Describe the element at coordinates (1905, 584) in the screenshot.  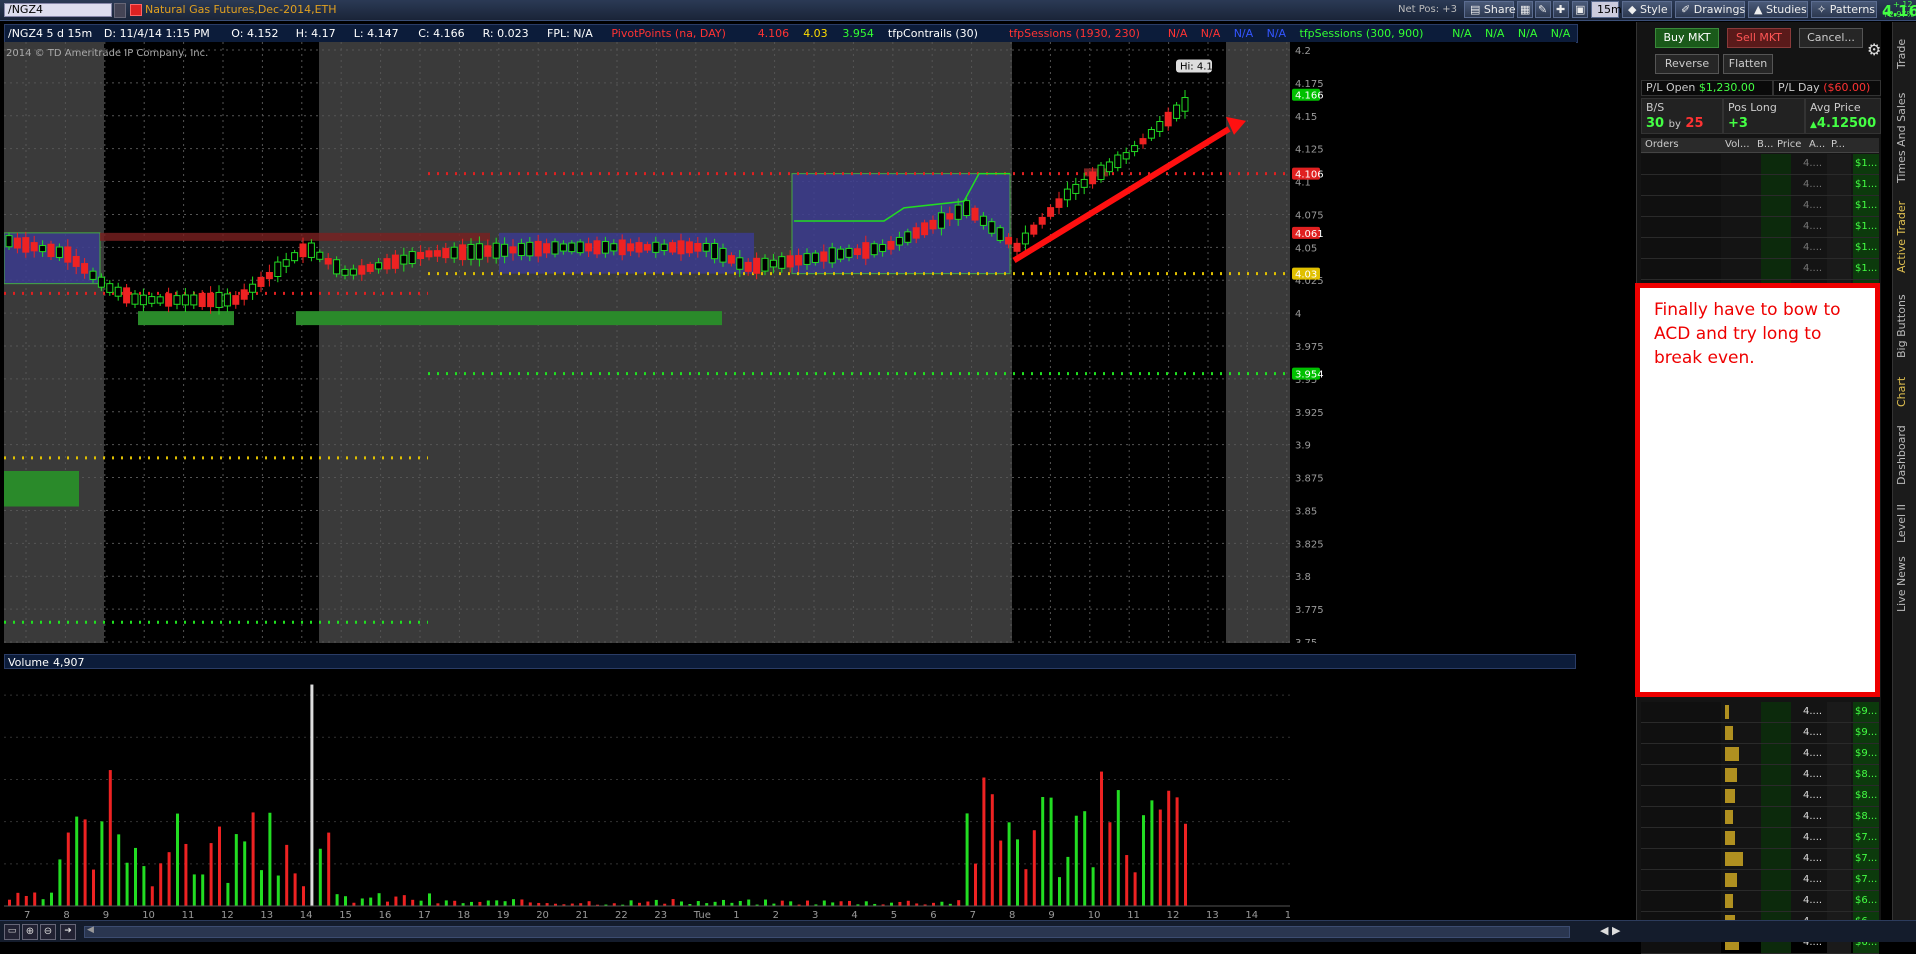
I see `side-tab: Live News` at that location.